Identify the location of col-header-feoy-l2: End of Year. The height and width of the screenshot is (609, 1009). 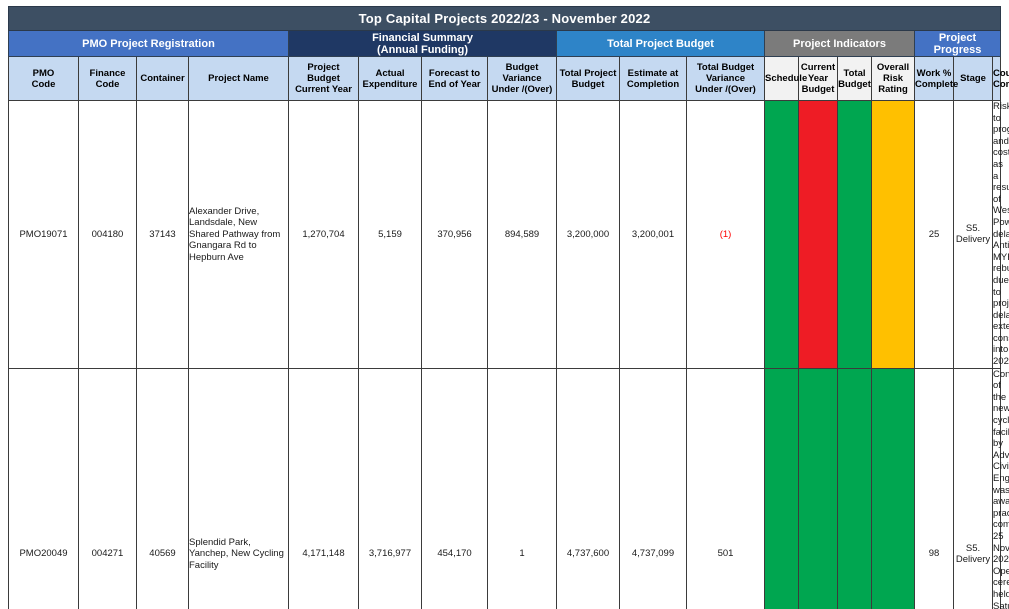
(454, 84).